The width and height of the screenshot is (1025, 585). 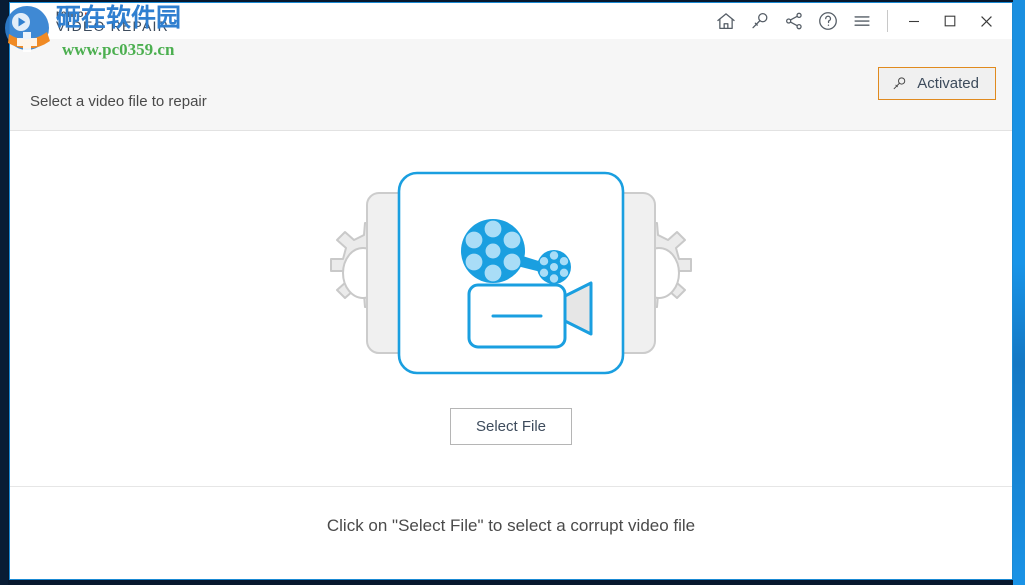 I want to click on menu-icon, so click(x=862, y=21).